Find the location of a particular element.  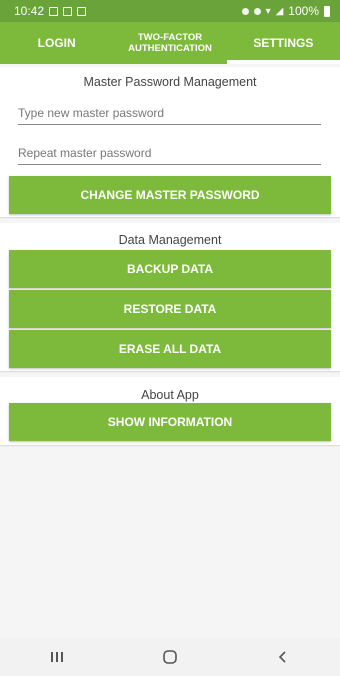

change-master-password-button: CHANGE MASTER PASSWORD is located at coordinates (170, 195).